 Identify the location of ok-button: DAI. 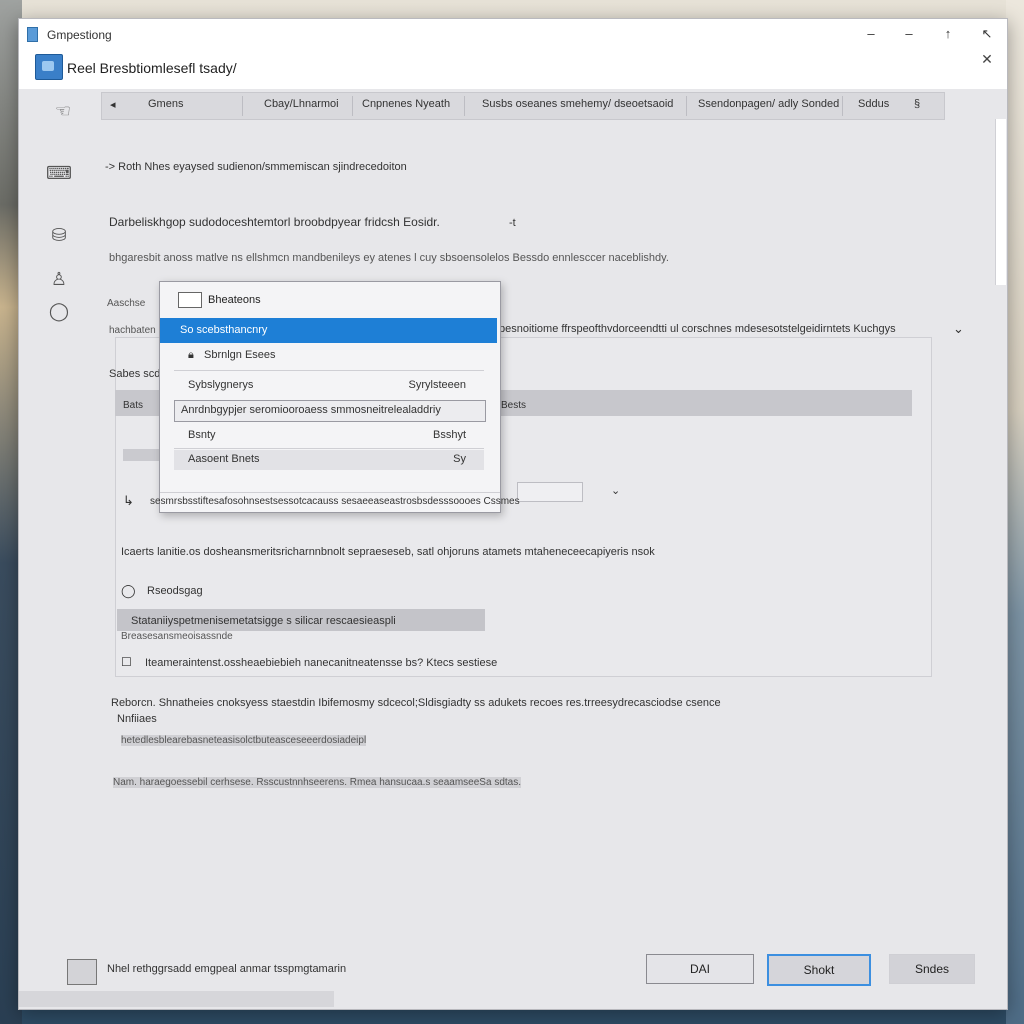
(700, 969).